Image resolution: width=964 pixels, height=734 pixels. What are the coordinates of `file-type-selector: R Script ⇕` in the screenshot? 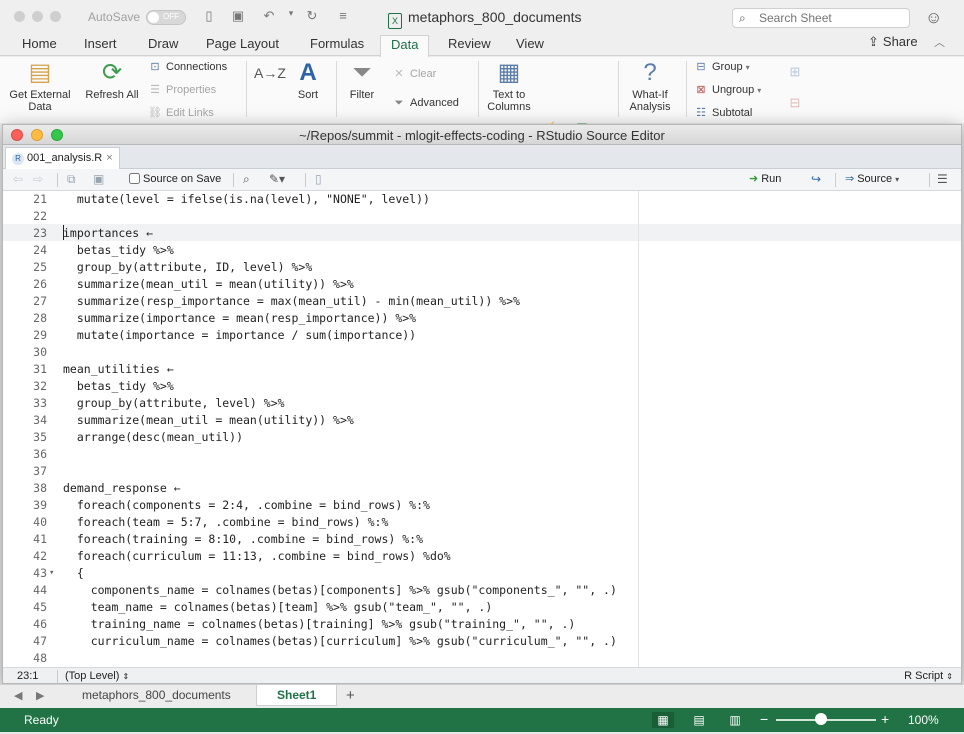 It's located at (928, 676).